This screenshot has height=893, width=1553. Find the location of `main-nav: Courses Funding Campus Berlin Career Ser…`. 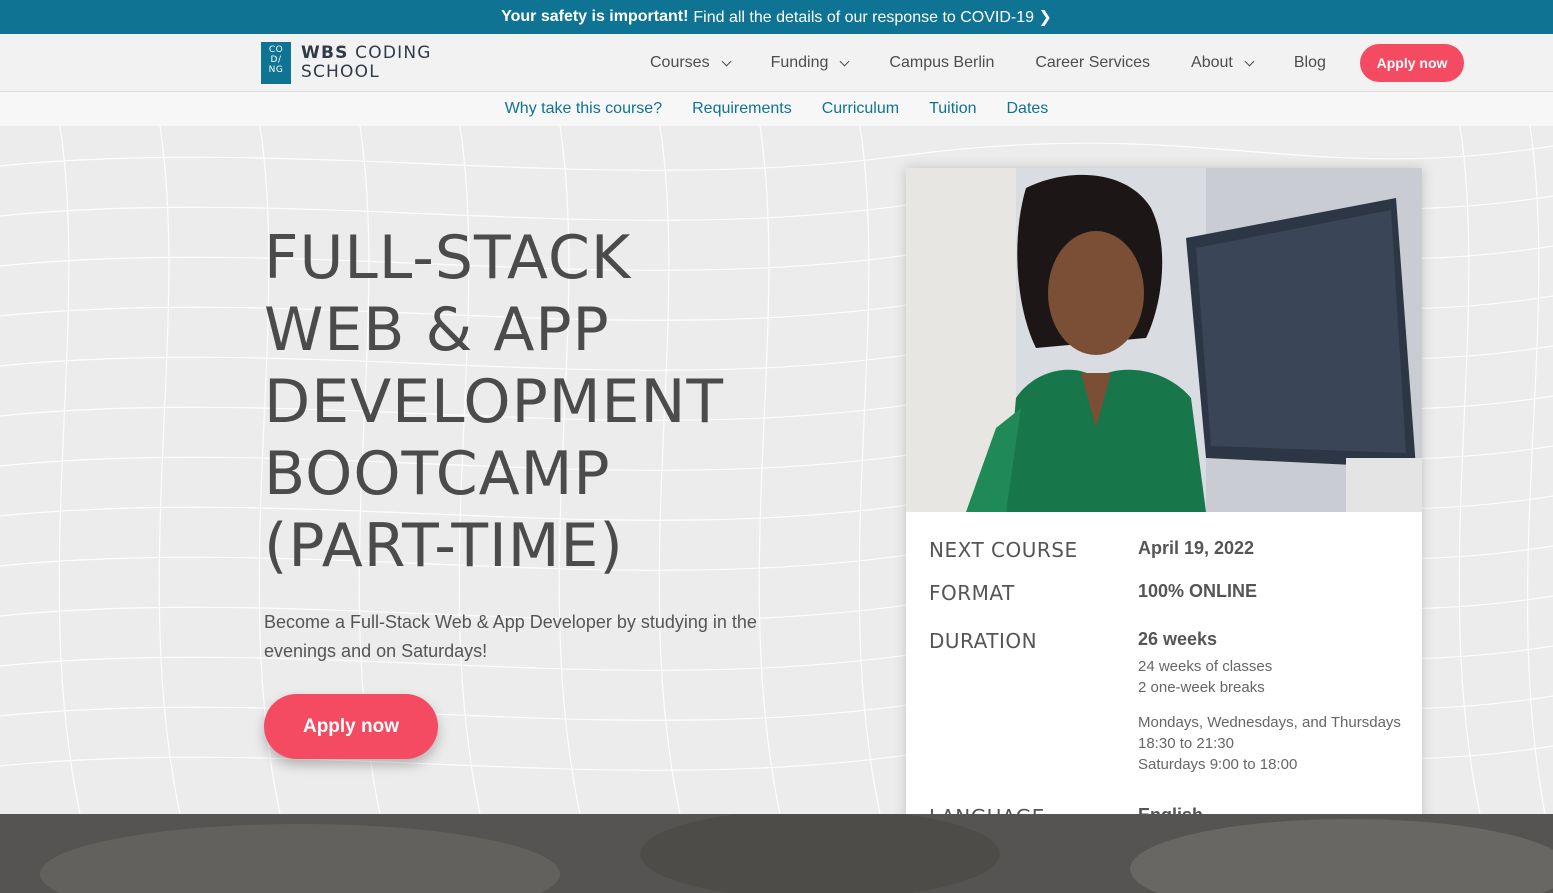

main-nav: Courses Funding Campus Berlin Career Ser… is located at coordinates (1008, 63).